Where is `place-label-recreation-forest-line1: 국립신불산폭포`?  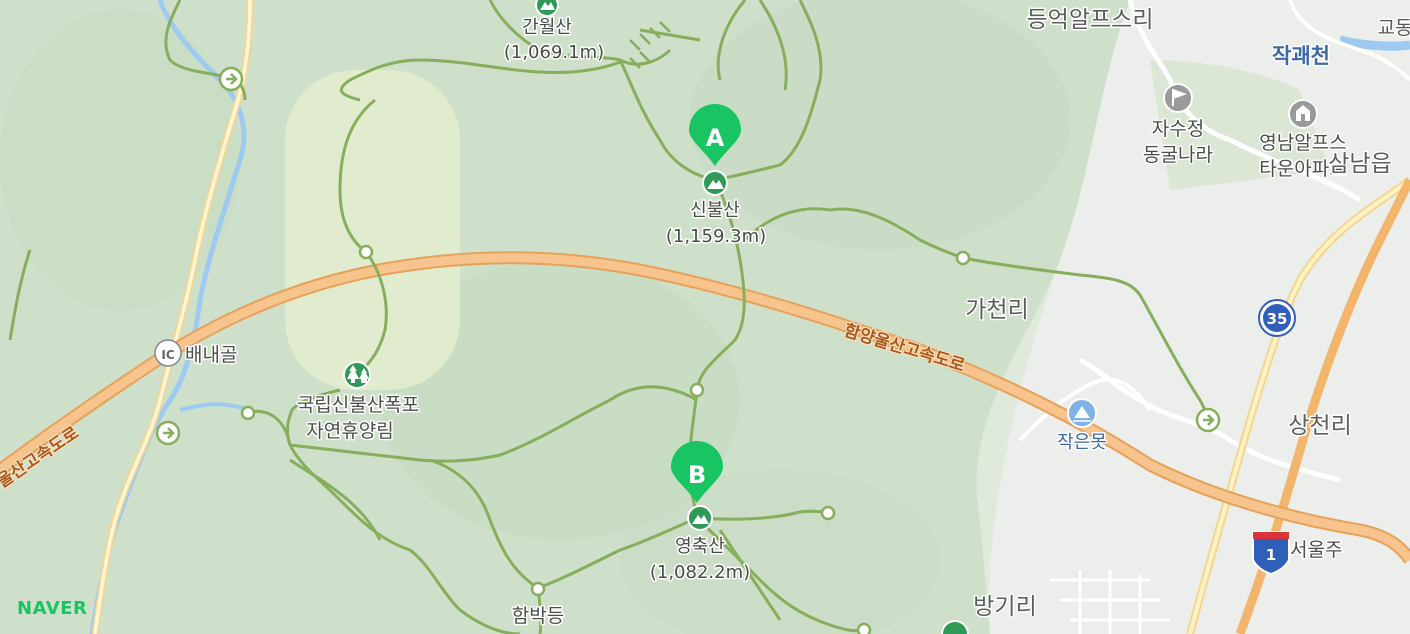
place-label-recreation-forest-line1: 국립신불산폭포 is located at coordinates (357, 405).